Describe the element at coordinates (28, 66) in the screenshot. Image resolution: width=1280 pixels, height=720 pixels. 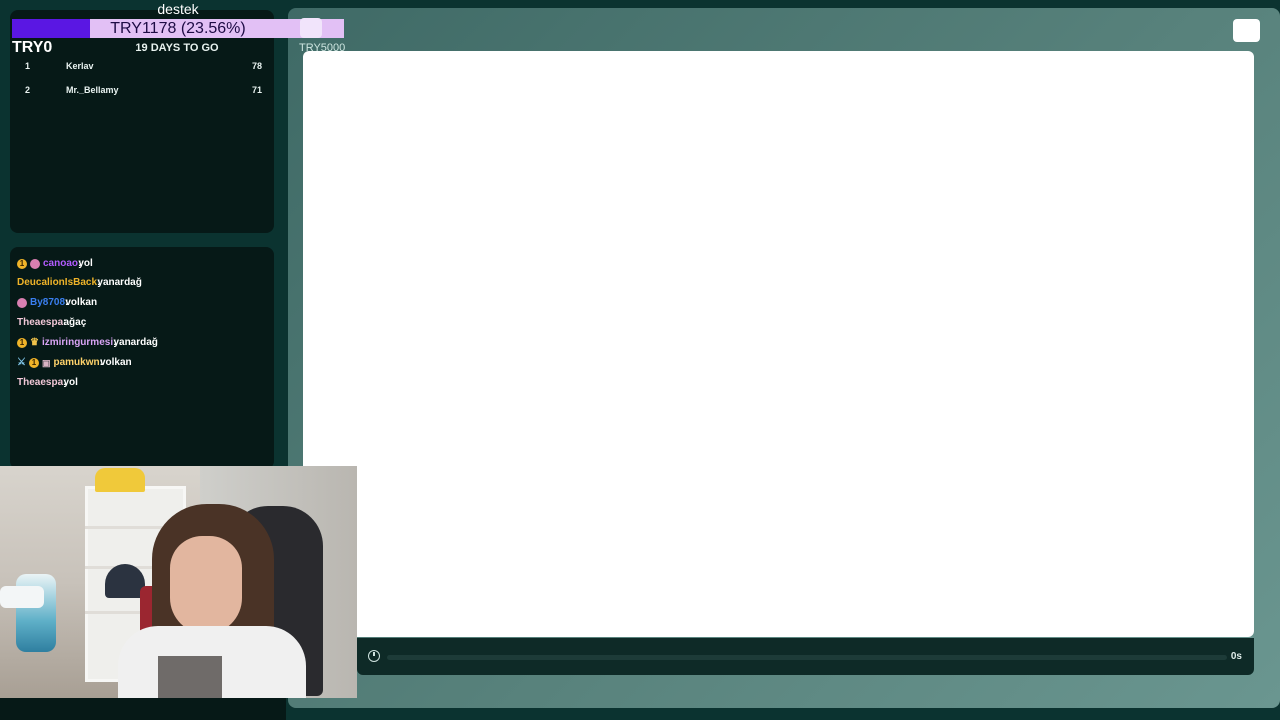
I see `leaderboard-rank: 1` at that location.